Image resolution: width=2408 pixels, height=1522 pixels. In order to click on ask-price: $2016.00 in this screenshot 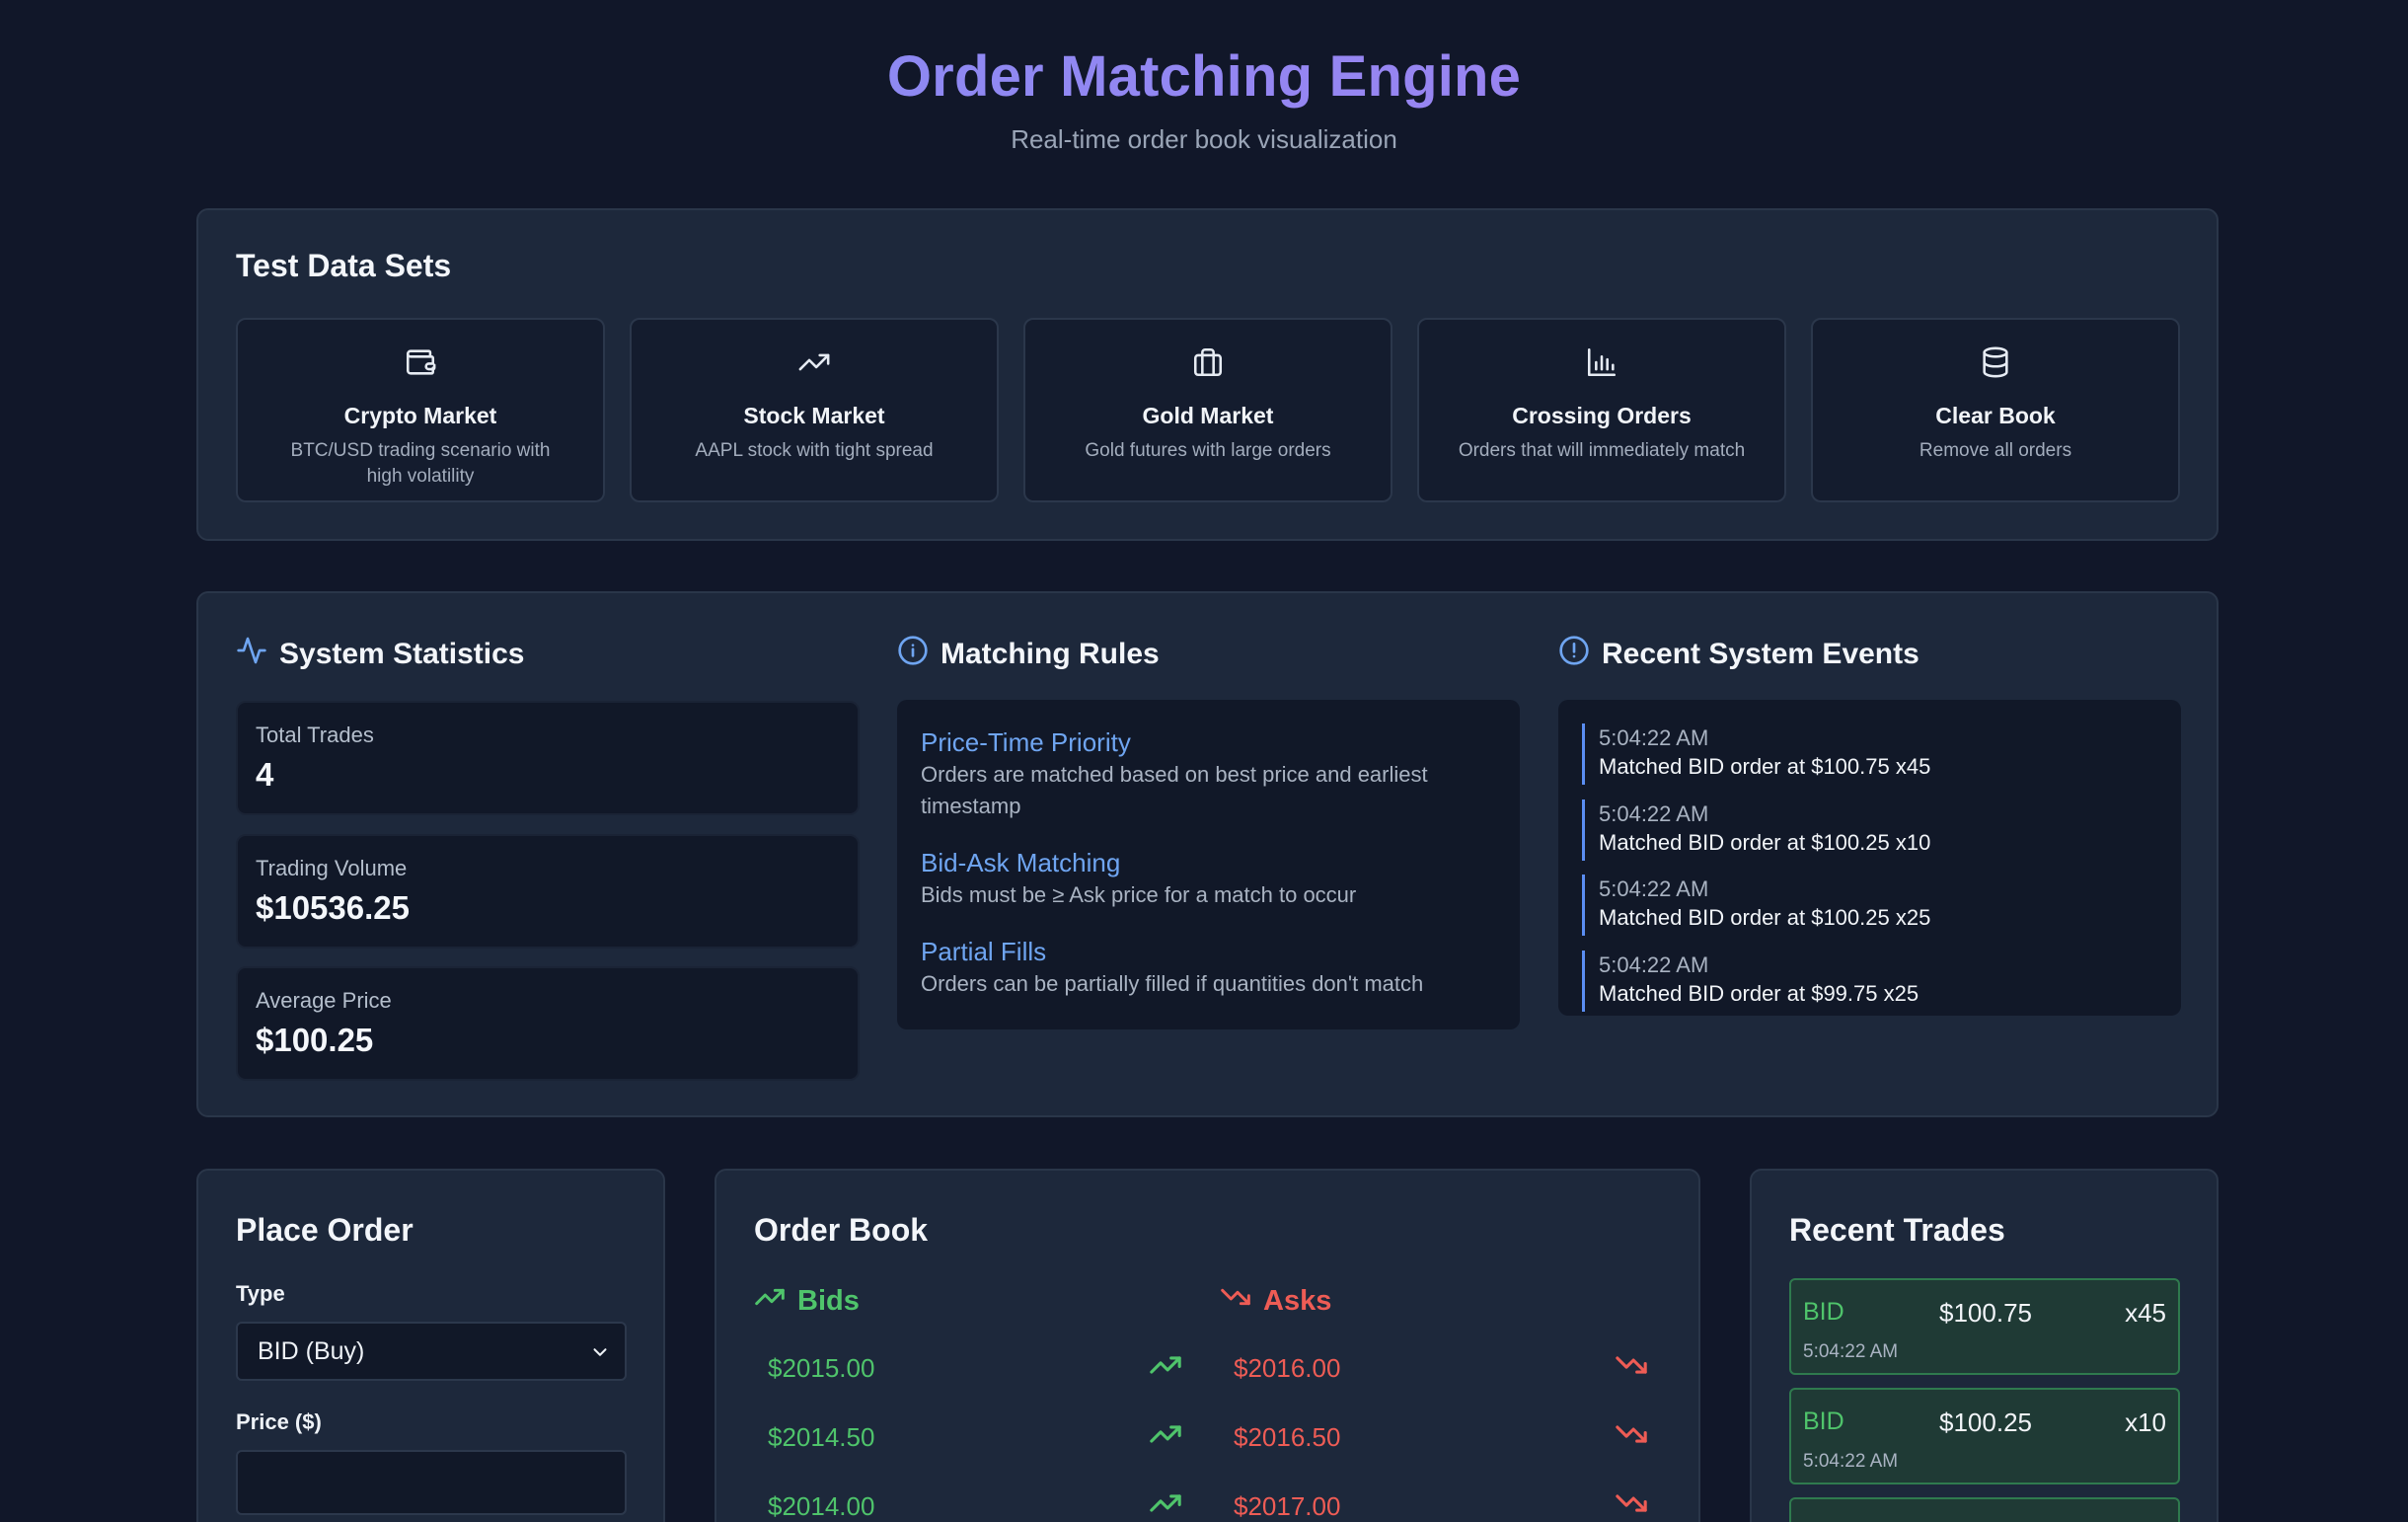, I will do `click(1288, 1367)`.